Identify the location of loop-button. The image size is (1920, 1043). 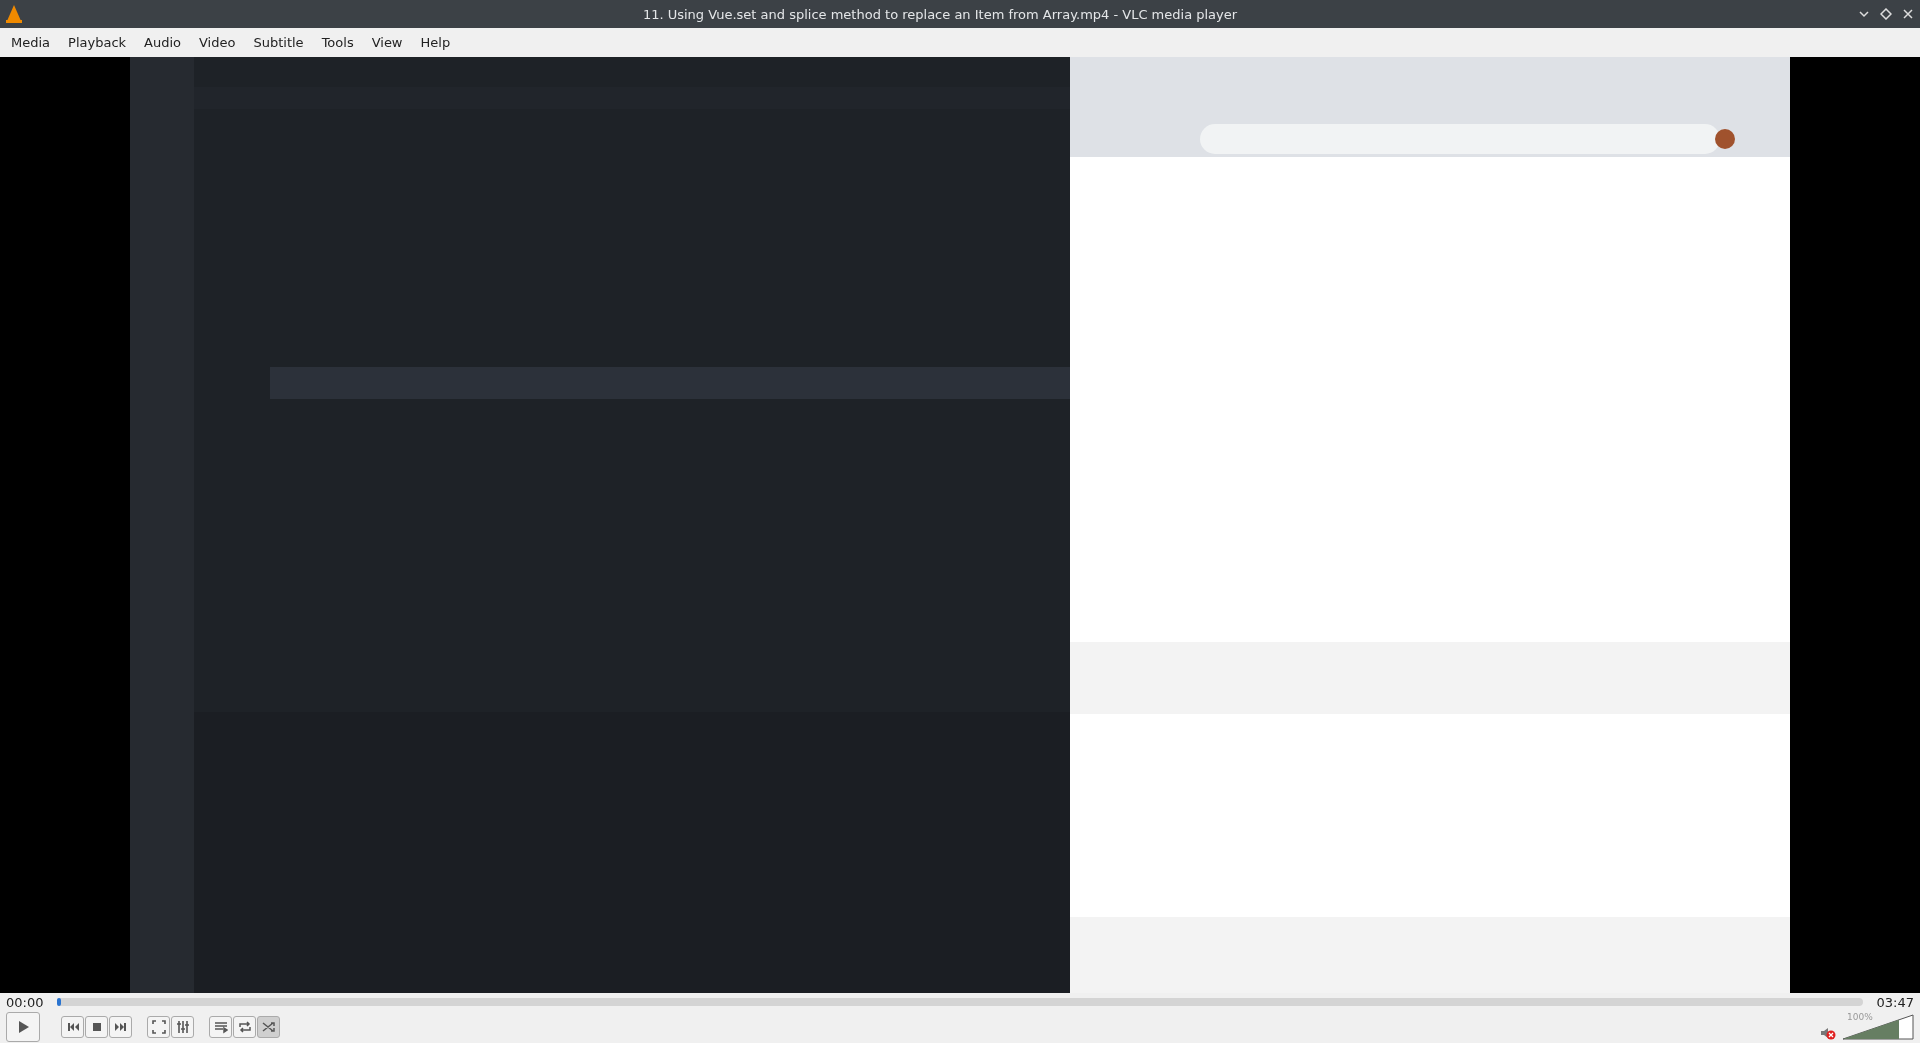
(244, 1027).